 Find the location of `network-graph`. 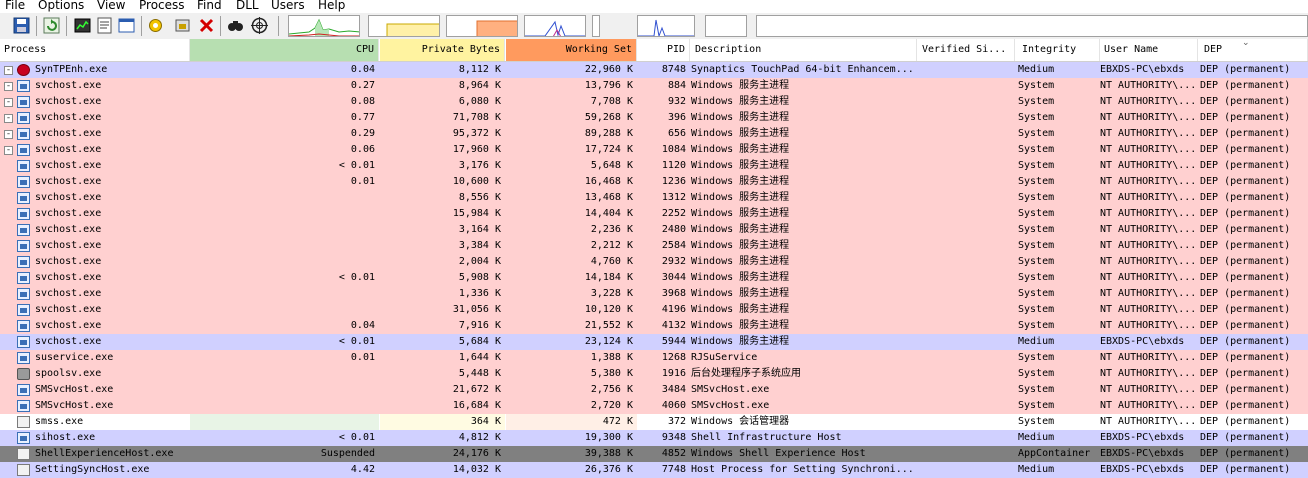

network-graph is located at coordinates (596, 26).